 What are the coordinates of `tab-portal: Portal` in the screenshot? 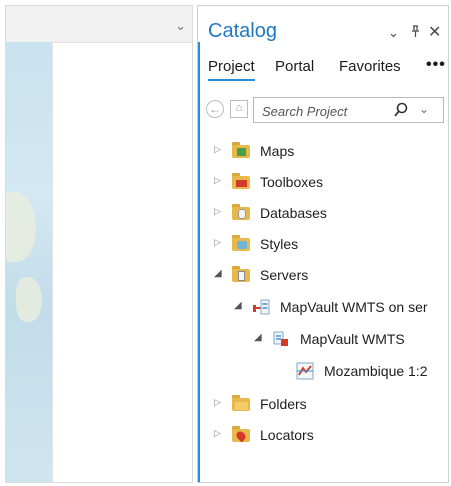 It's located at (294, 68).